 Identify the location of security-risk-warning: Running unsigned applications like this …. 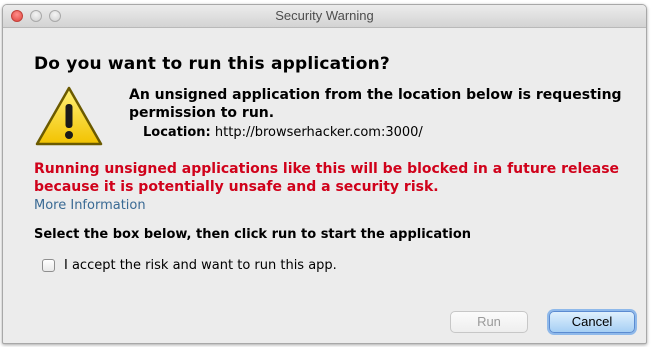
(327, 178).